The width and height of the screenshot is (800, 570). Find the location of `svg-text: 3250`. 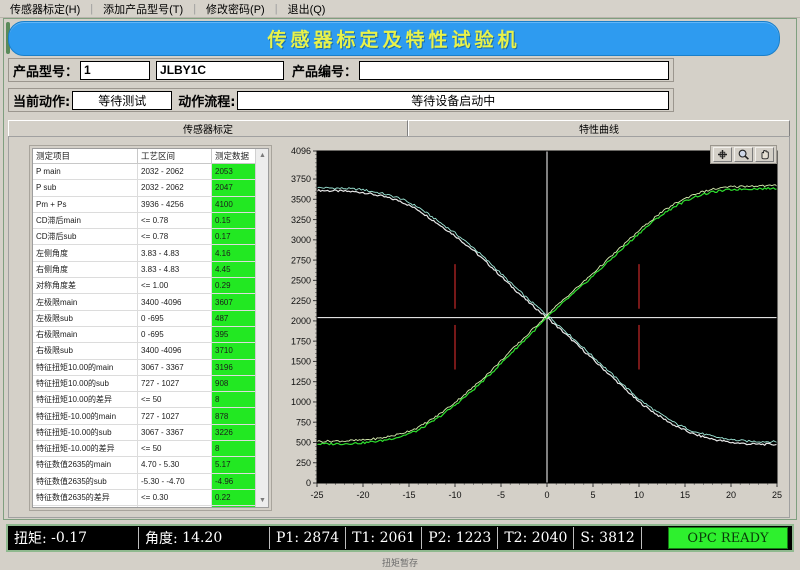

svg-text: 3250 is located at coordinates (301, 220).